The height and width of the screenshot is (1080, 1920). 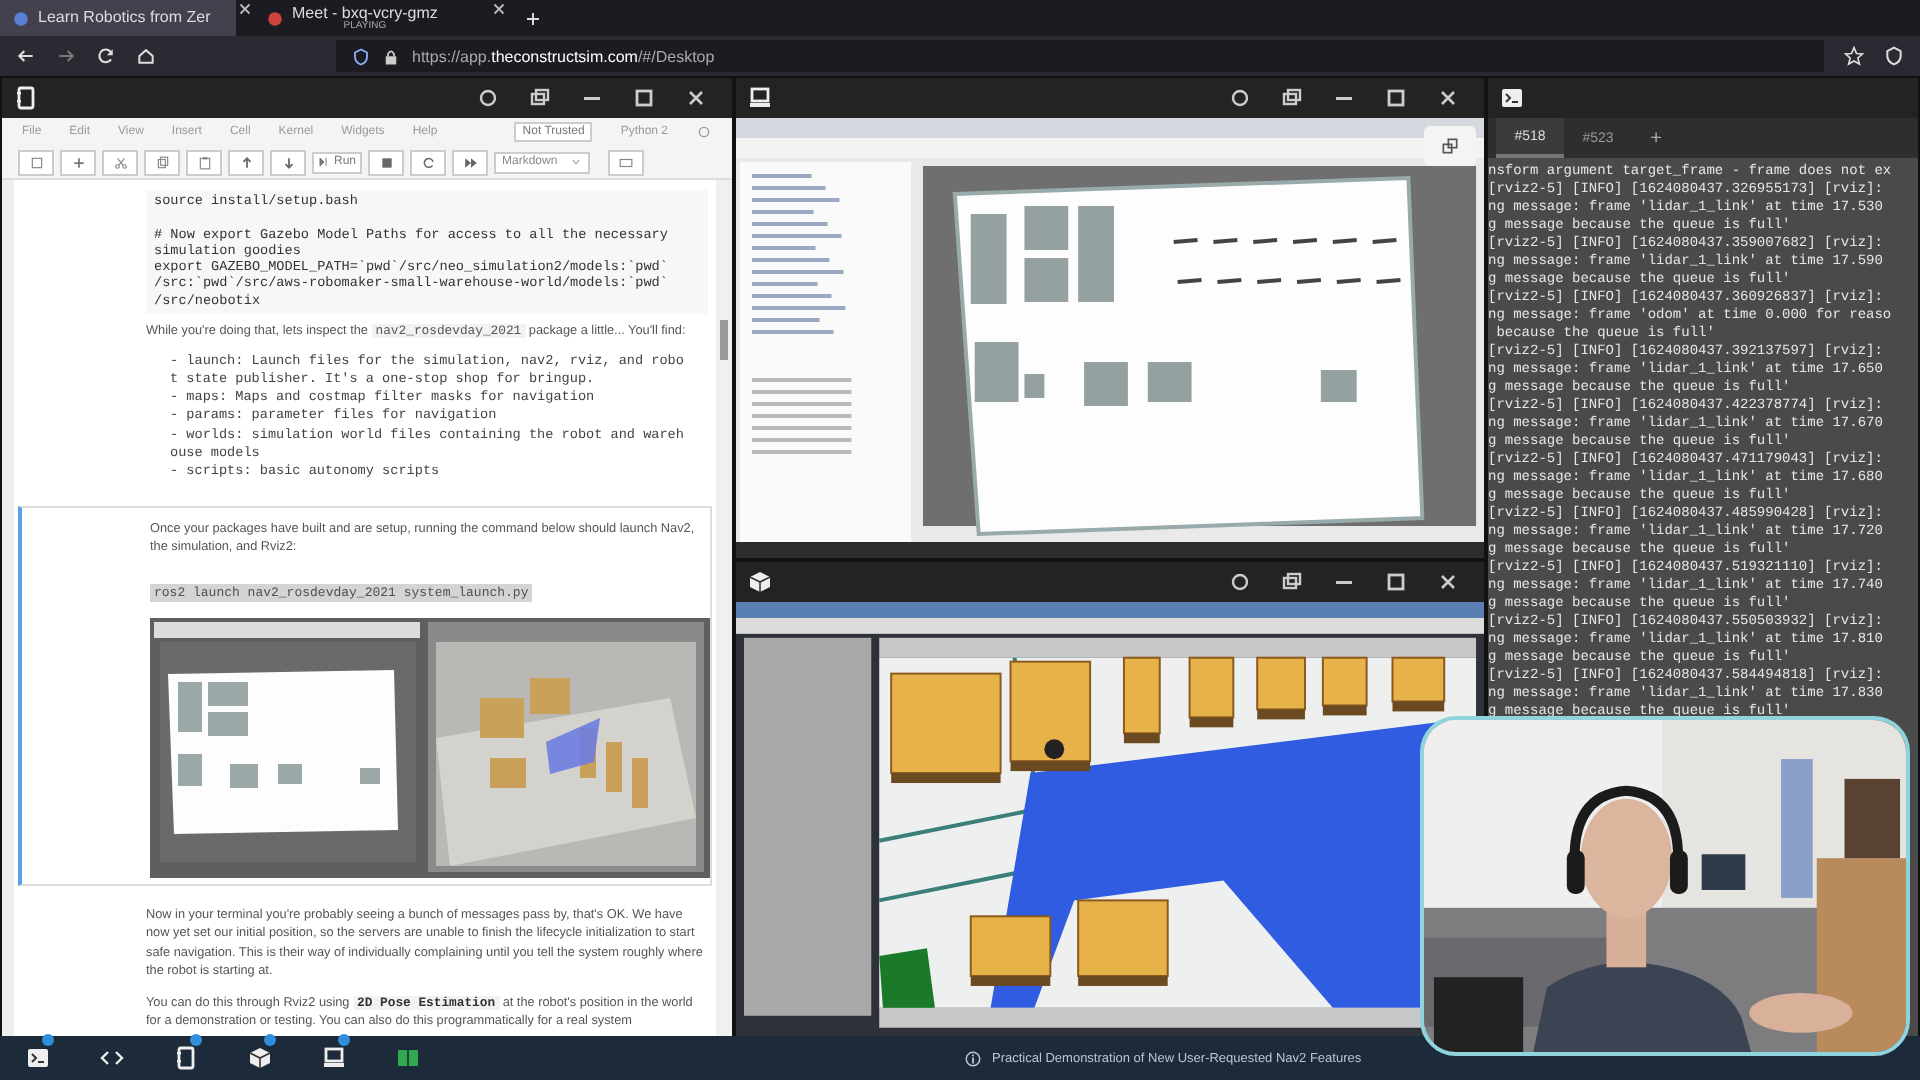 I want to click on keyboard-button, so click(x=626, y=162).